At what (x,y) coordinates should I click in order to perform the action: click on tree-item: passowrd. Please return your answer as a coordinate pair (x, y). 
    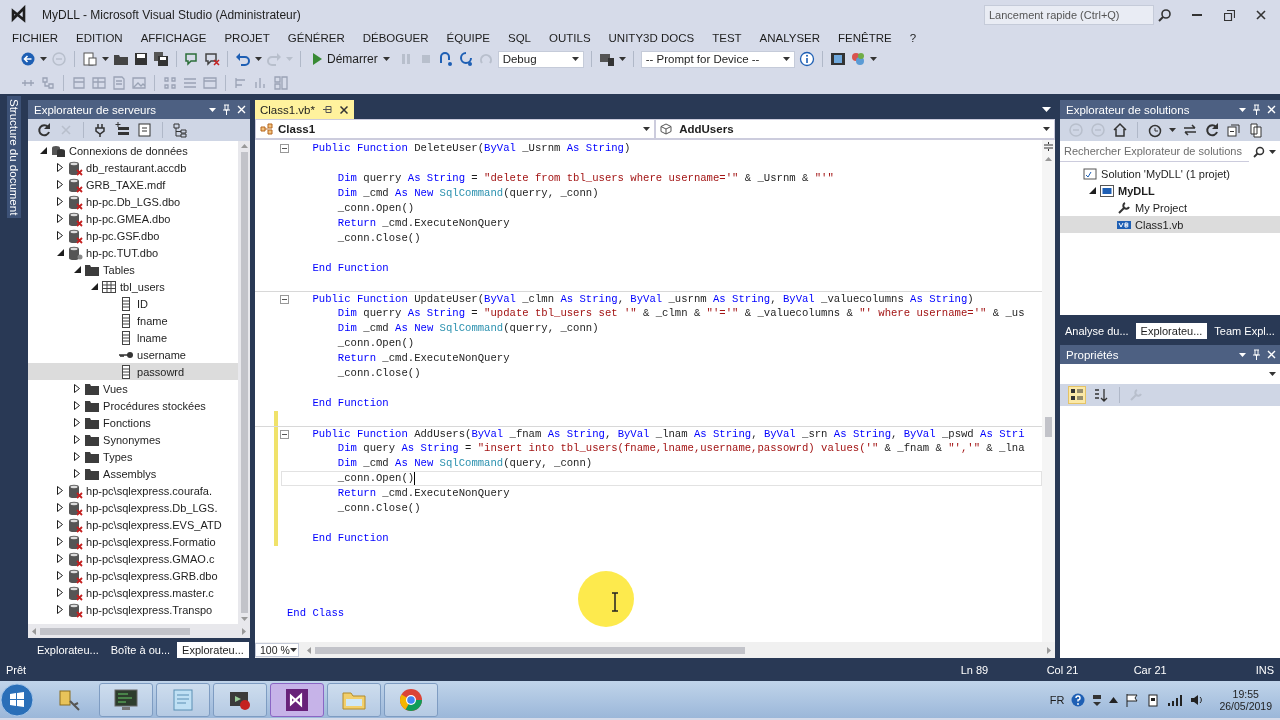
    Looking at the image, I should click on (133, 371).